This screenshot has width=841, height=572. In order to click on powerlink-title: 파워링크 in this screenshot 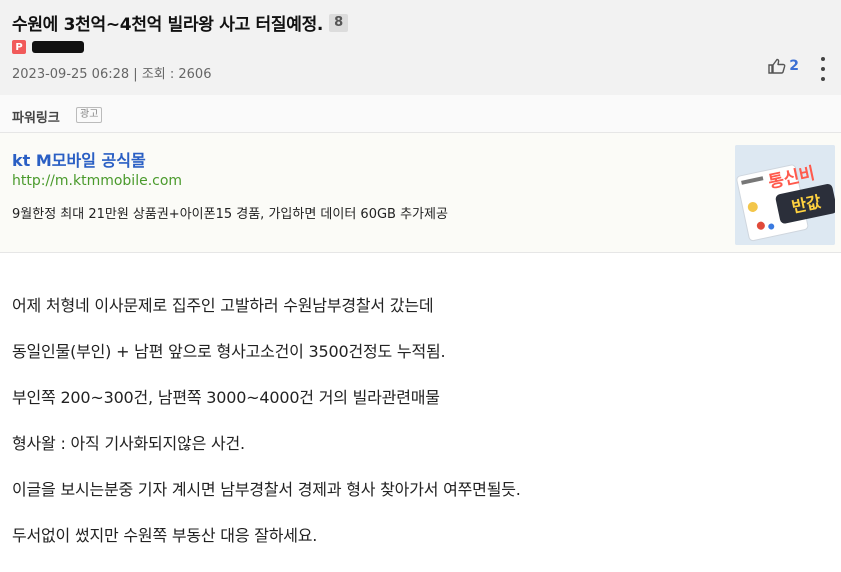, I will do `click(36, 118)`.